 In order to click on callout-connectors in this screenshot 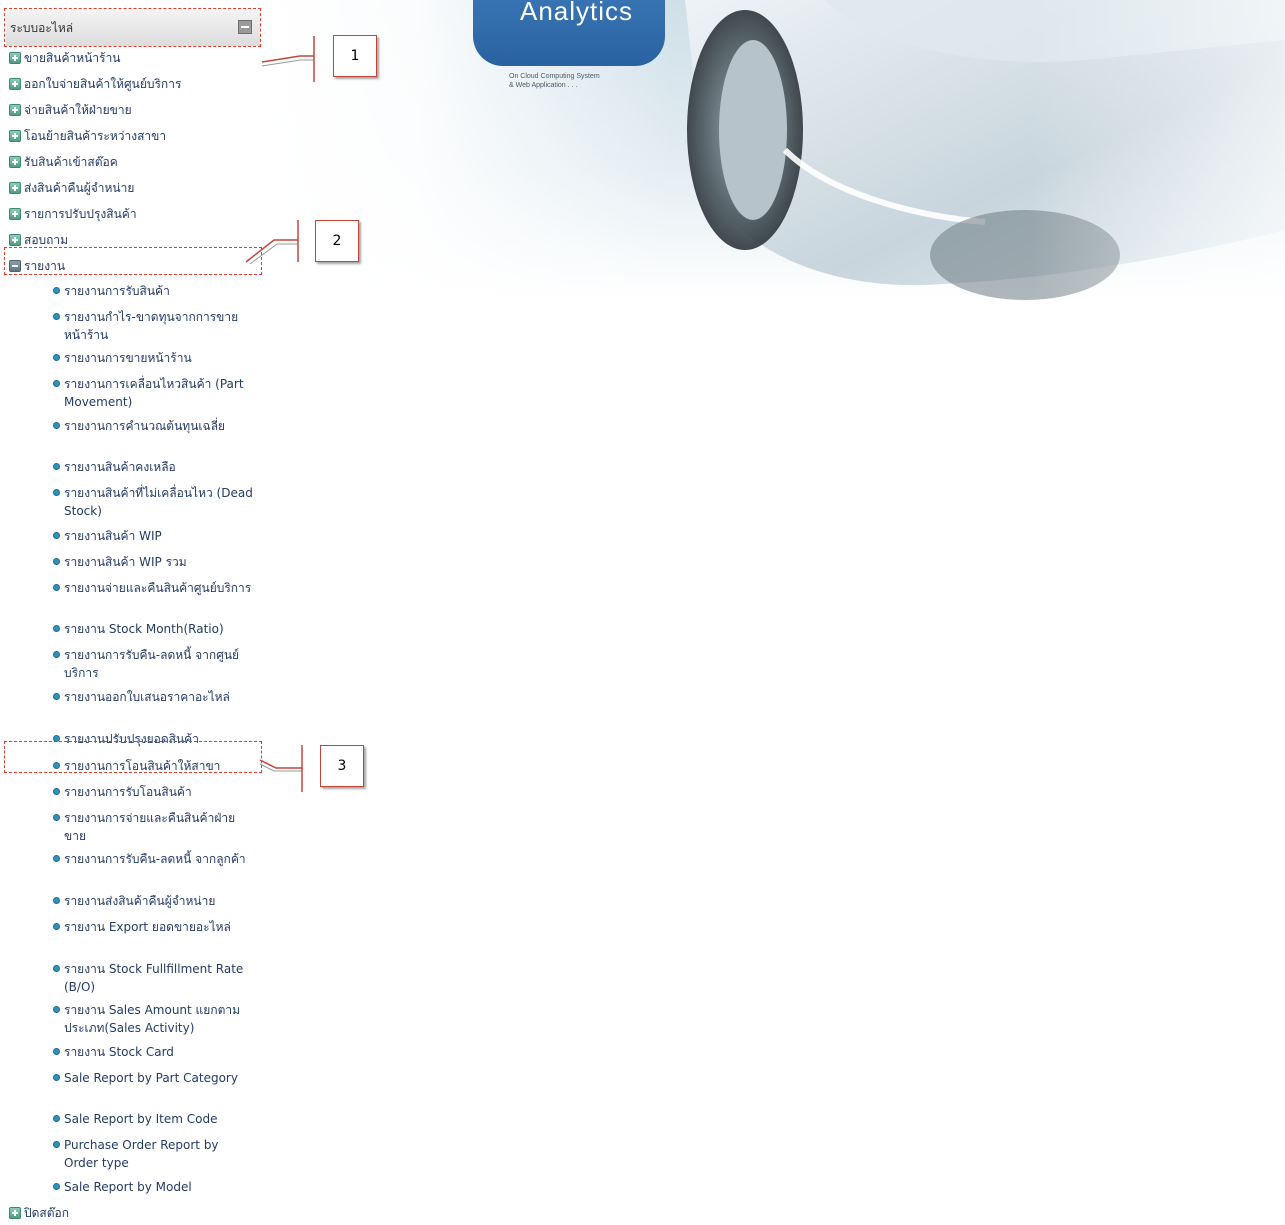, I will do `click(280, 414)`.